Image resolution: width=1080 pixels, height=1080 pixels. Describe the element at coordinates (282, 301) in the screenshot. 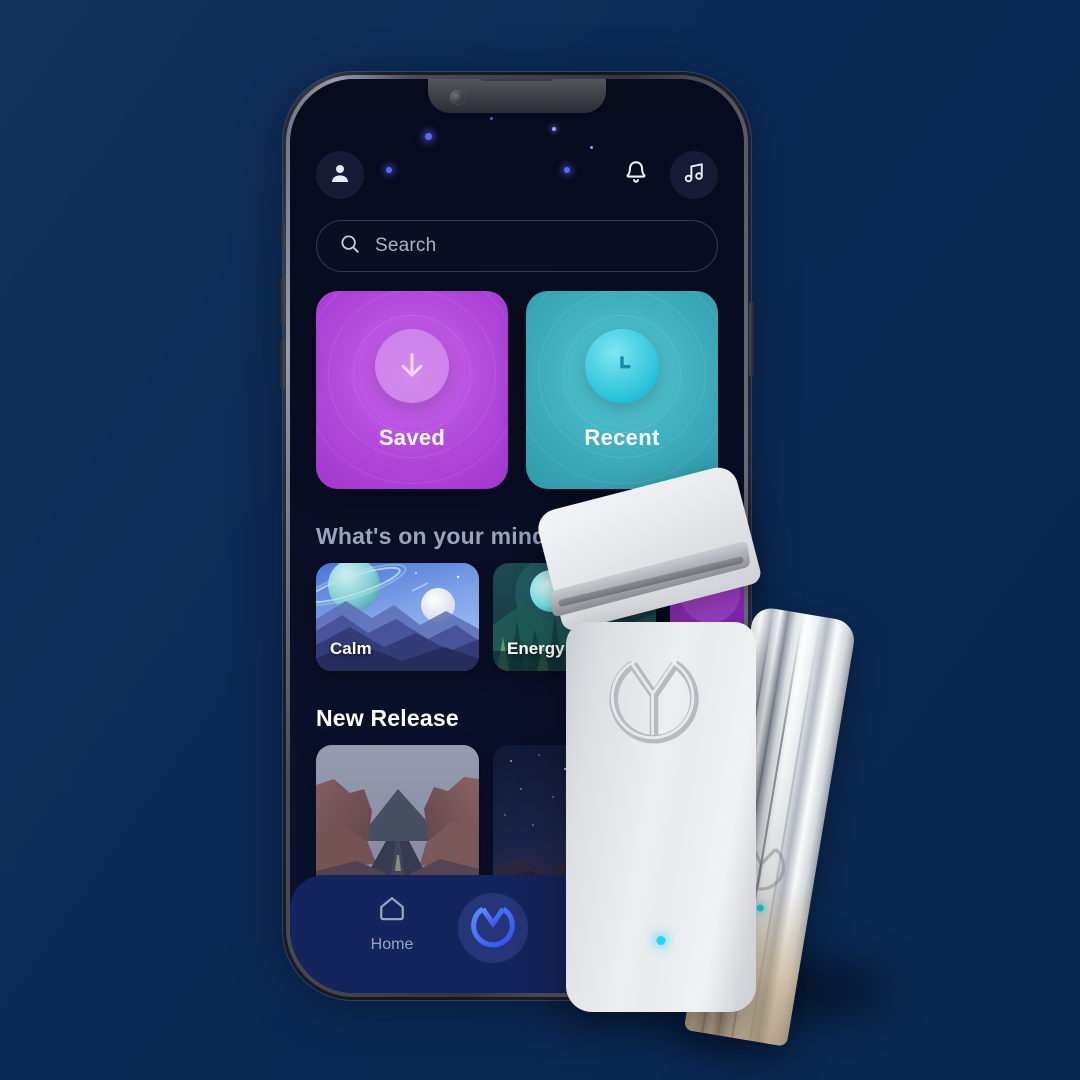

I see `volume-up-button` at that location.